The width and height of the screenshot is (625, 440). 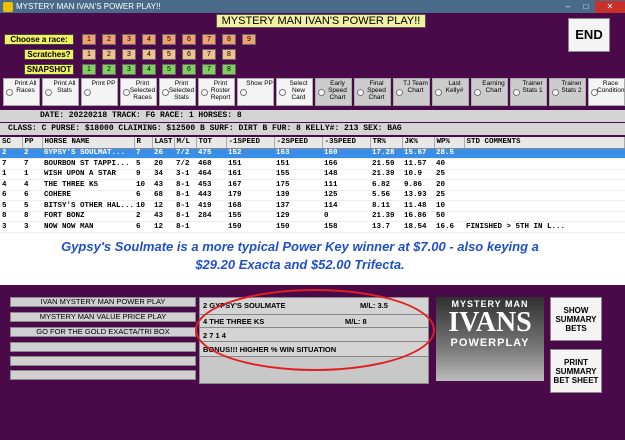 I want to click on table-cell: 6, so click(x=32, y=195).